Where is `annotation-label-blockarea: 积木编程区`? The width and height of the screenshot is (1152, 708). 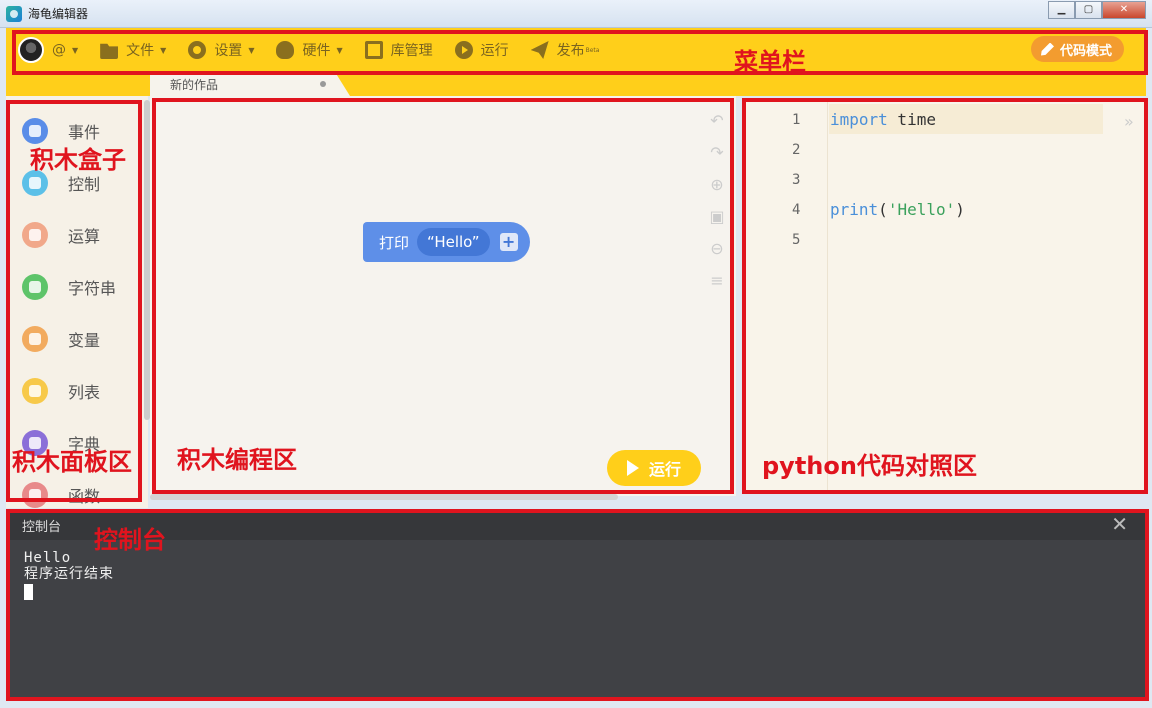
annotation-label-blockarea: 积木编程区 is located at coordinates (237, 460).